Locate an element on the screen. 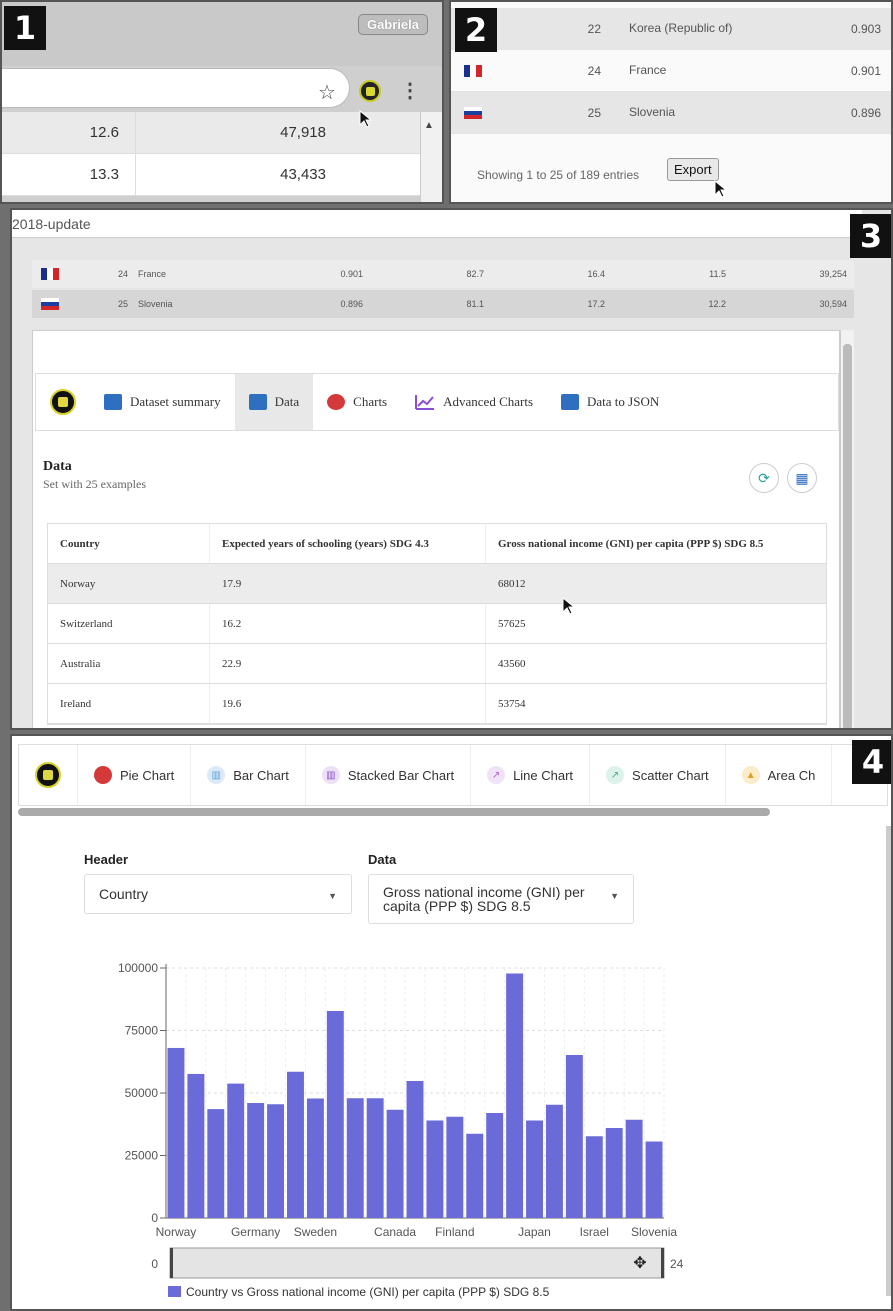 Image resolution: width=893 pixels, height=1311 pixels. table-cell: 30,594 is located at coordinates (833, 304).